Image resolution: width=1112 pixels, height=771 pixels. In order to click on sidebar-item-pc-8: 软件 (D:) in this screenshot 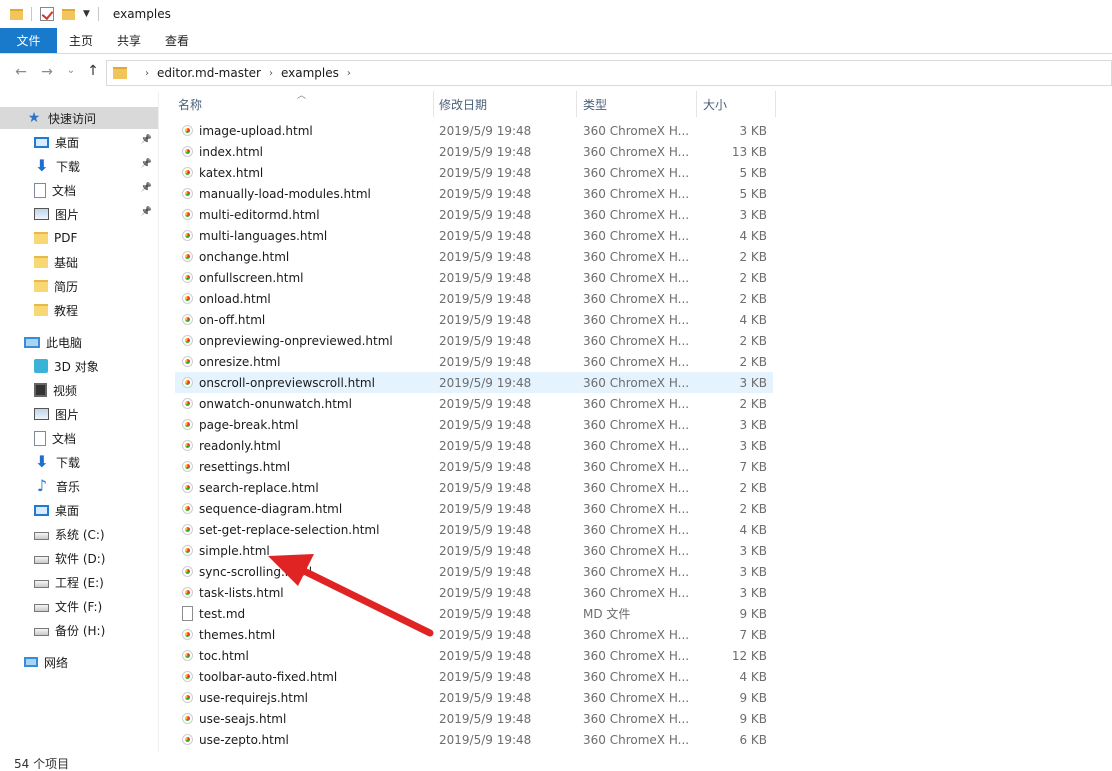, I will do `click(79, 558)`.